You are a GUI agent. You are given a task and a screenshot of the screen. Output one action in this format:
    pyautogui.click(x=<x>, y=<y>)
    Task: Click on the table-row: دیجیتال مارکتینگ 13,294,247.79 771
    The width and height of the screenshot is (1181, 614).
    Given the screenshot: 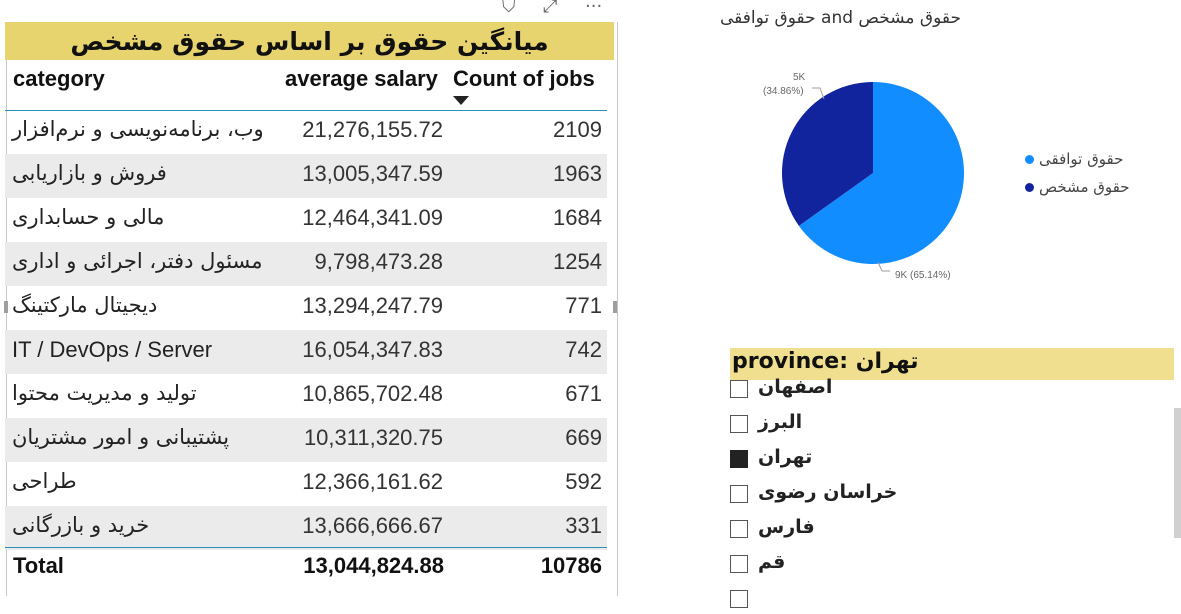 What is the action you would take?
    pyautogui.click(x=306, y=308)
    